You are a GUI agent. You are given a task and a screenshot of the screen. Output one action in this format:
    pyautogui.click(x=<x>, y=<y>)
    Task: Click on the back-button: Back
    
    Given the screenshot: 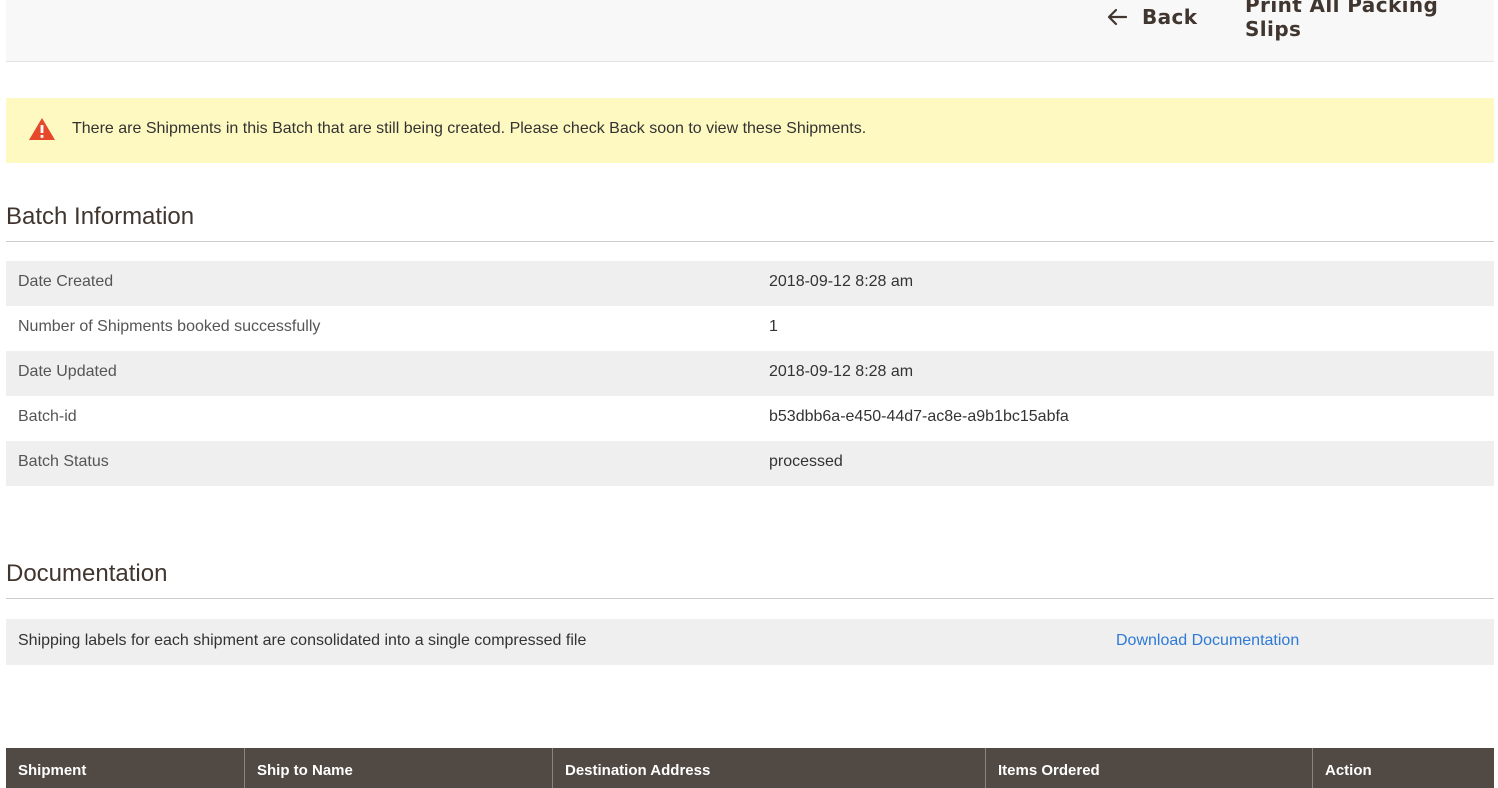 What is the action you would take?
    pyautogui.click(x=1152, y=17)
    